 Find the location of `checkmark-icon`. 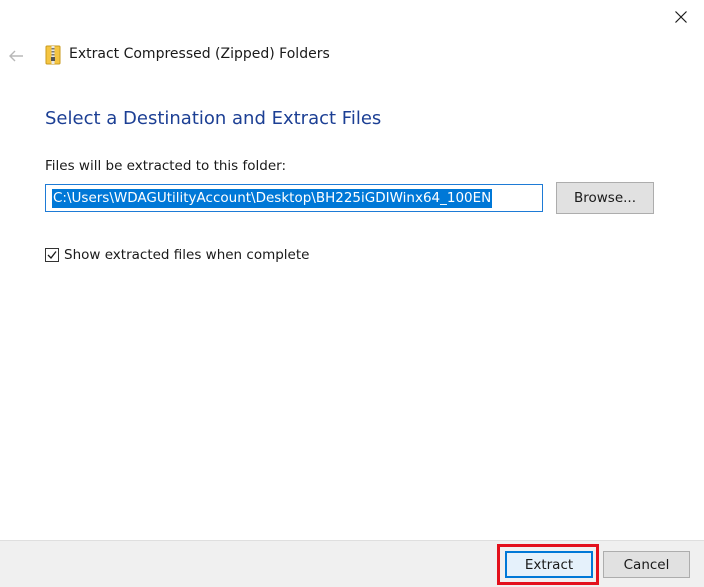

checkmark-icon is located at coordinates (52, 255).